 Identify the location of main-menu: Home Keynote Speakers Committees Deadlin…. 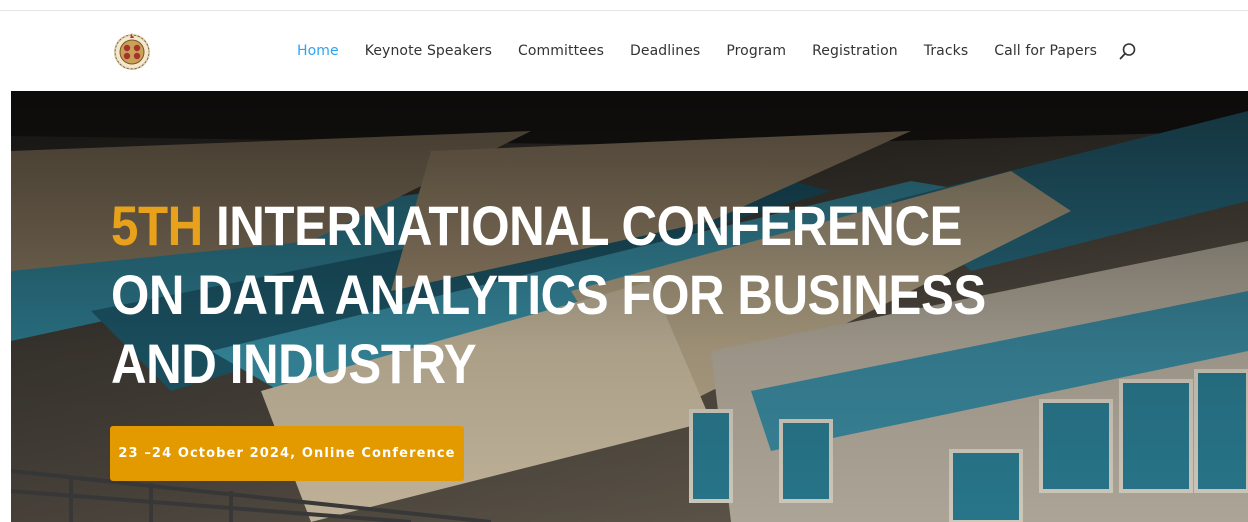
(717, 51).